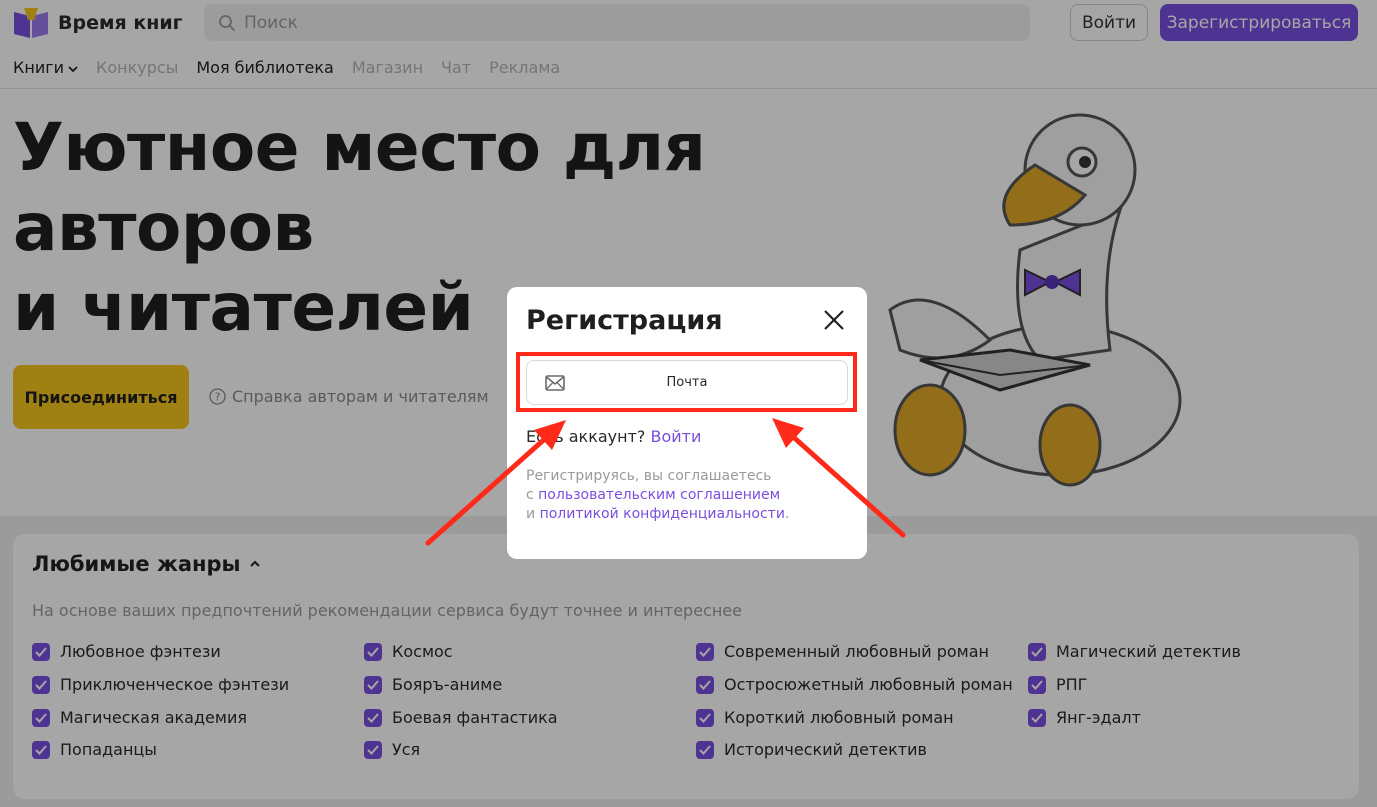 The image size is (1377, 807). Describe the element at coordinates (834, 320) in the screenshot. I see `close-icon` at that location.